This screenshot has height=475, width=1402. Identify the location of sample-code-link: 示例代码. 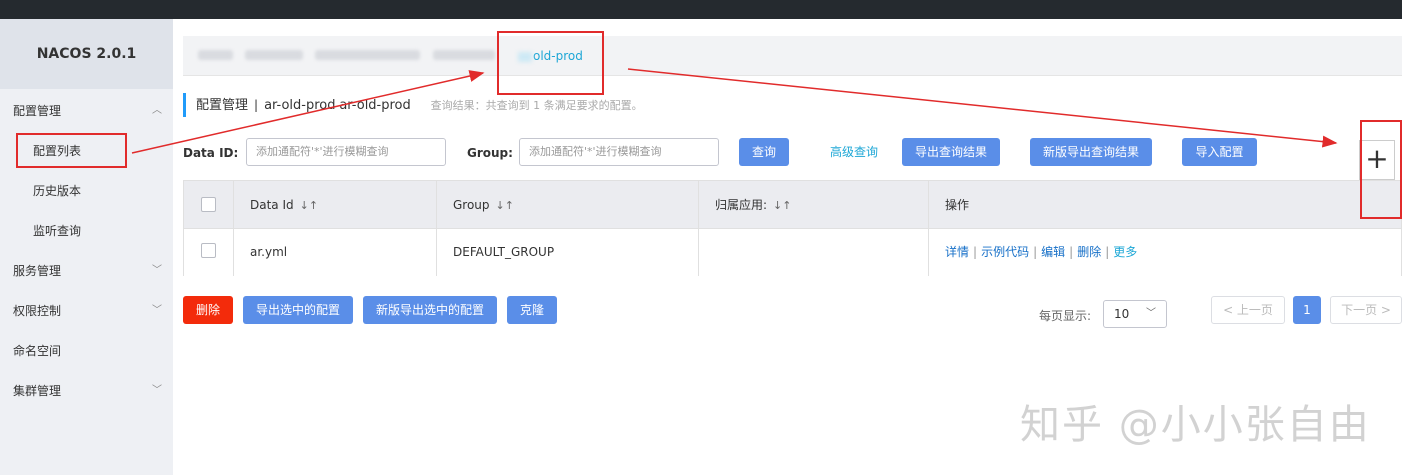
(1005, 252).